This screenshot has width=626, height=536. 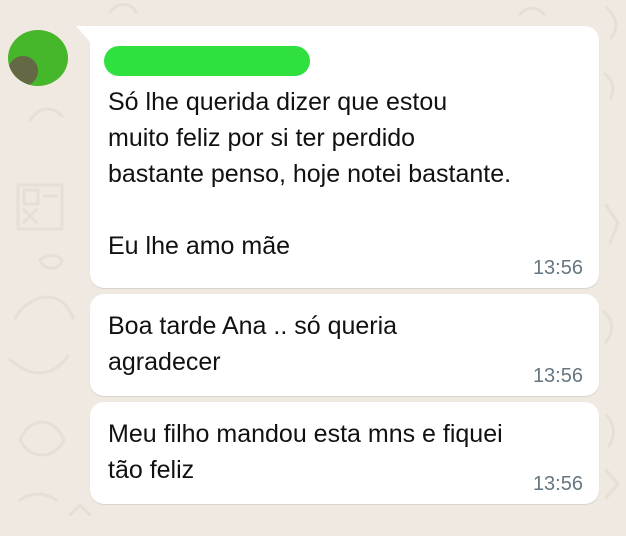 I want to click on sender-avatar, so click(x=38, y=58).